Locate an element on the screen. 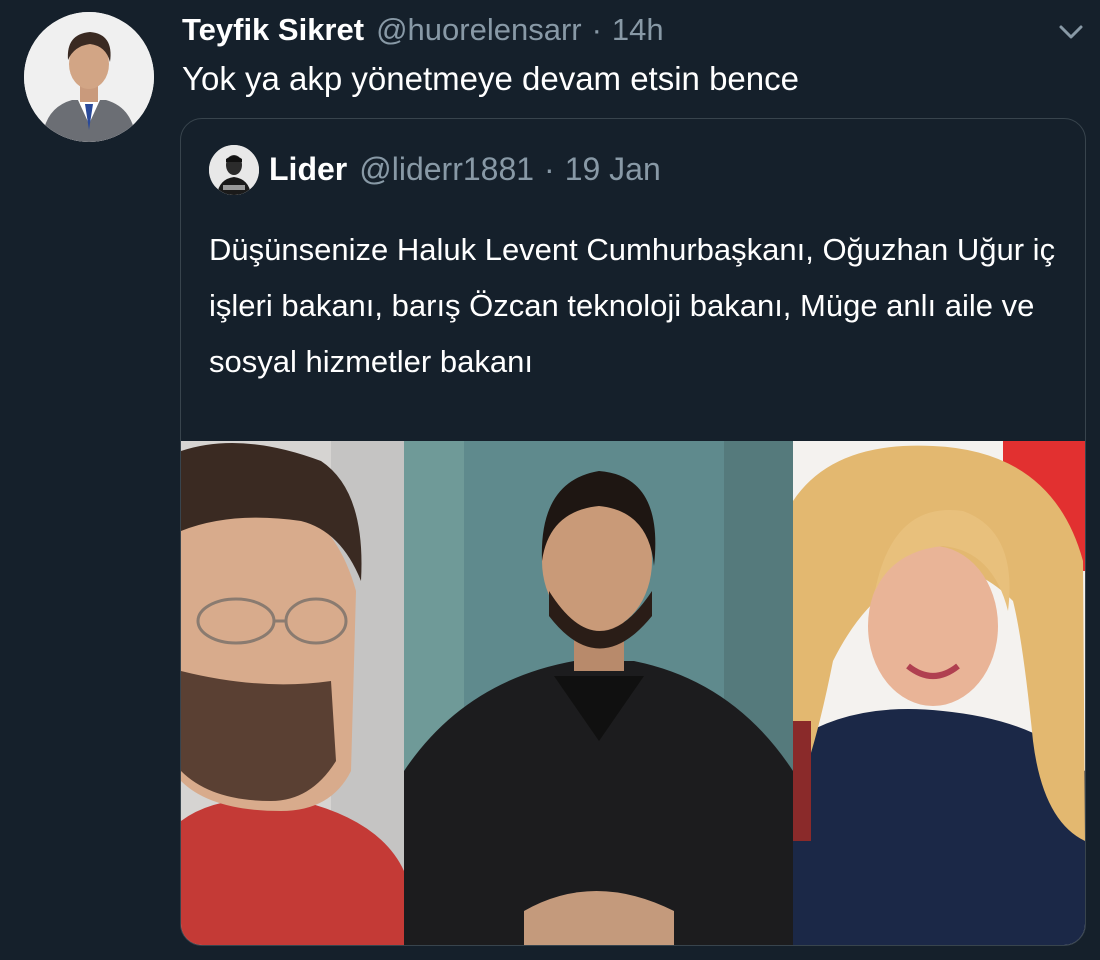 The image size is (1100, 960). chevron-down-icon is located at coordinates (1071, 32).